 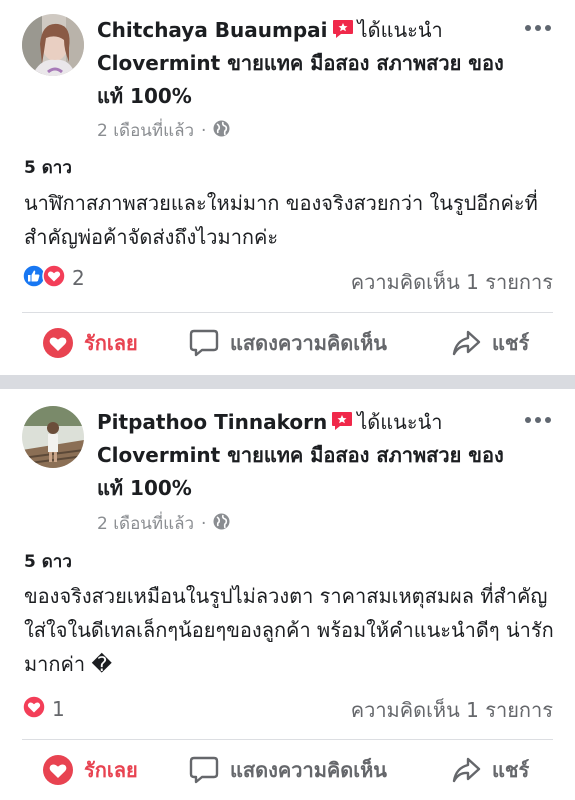 What do you see at coordinates (212, 30) in the screenshot?
I see `author-name: Chitchaya Buaumpai` at bounding box center [212, 30].